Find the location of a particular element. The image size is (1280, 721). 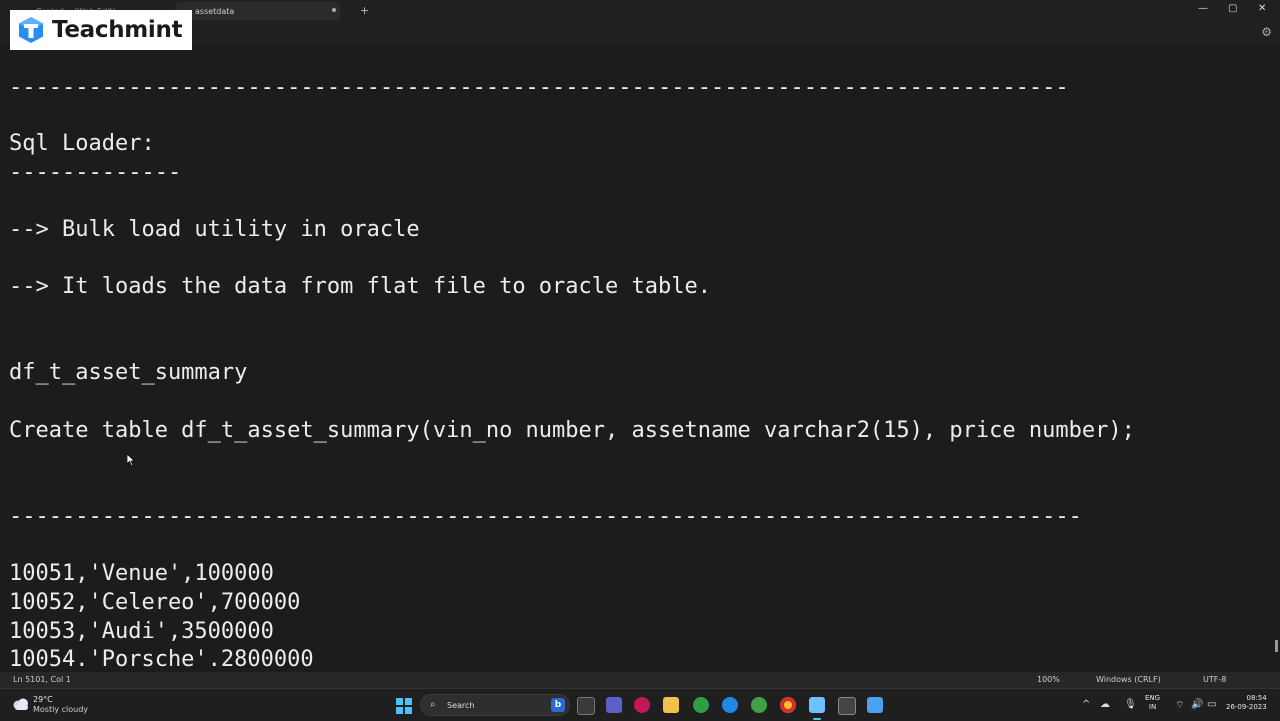

language-indicator: ENG IN is located at coordinates (1152, 703).